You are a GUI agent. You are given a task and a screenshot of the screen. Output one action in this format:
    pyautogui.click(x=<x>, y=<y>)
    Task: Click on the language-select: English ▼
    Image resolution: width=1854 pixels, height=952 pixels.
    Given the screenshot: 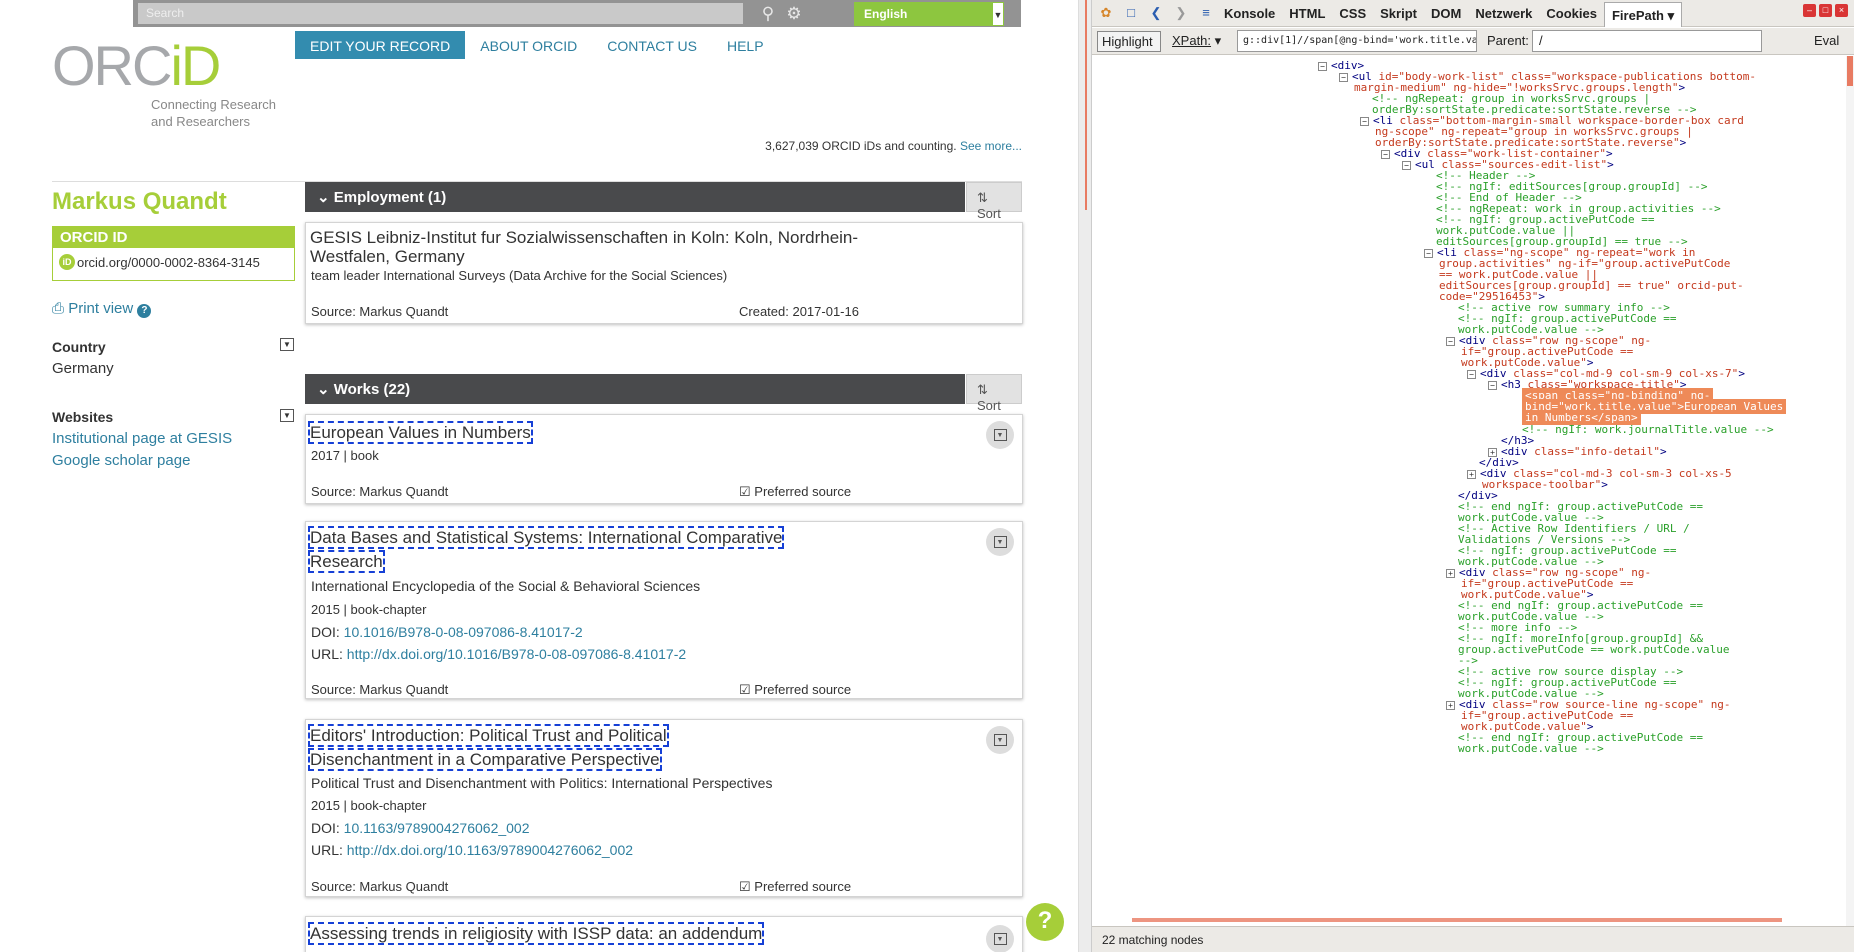 What is the action you would take?
    pyautogui.click(x=929, y=14)
    